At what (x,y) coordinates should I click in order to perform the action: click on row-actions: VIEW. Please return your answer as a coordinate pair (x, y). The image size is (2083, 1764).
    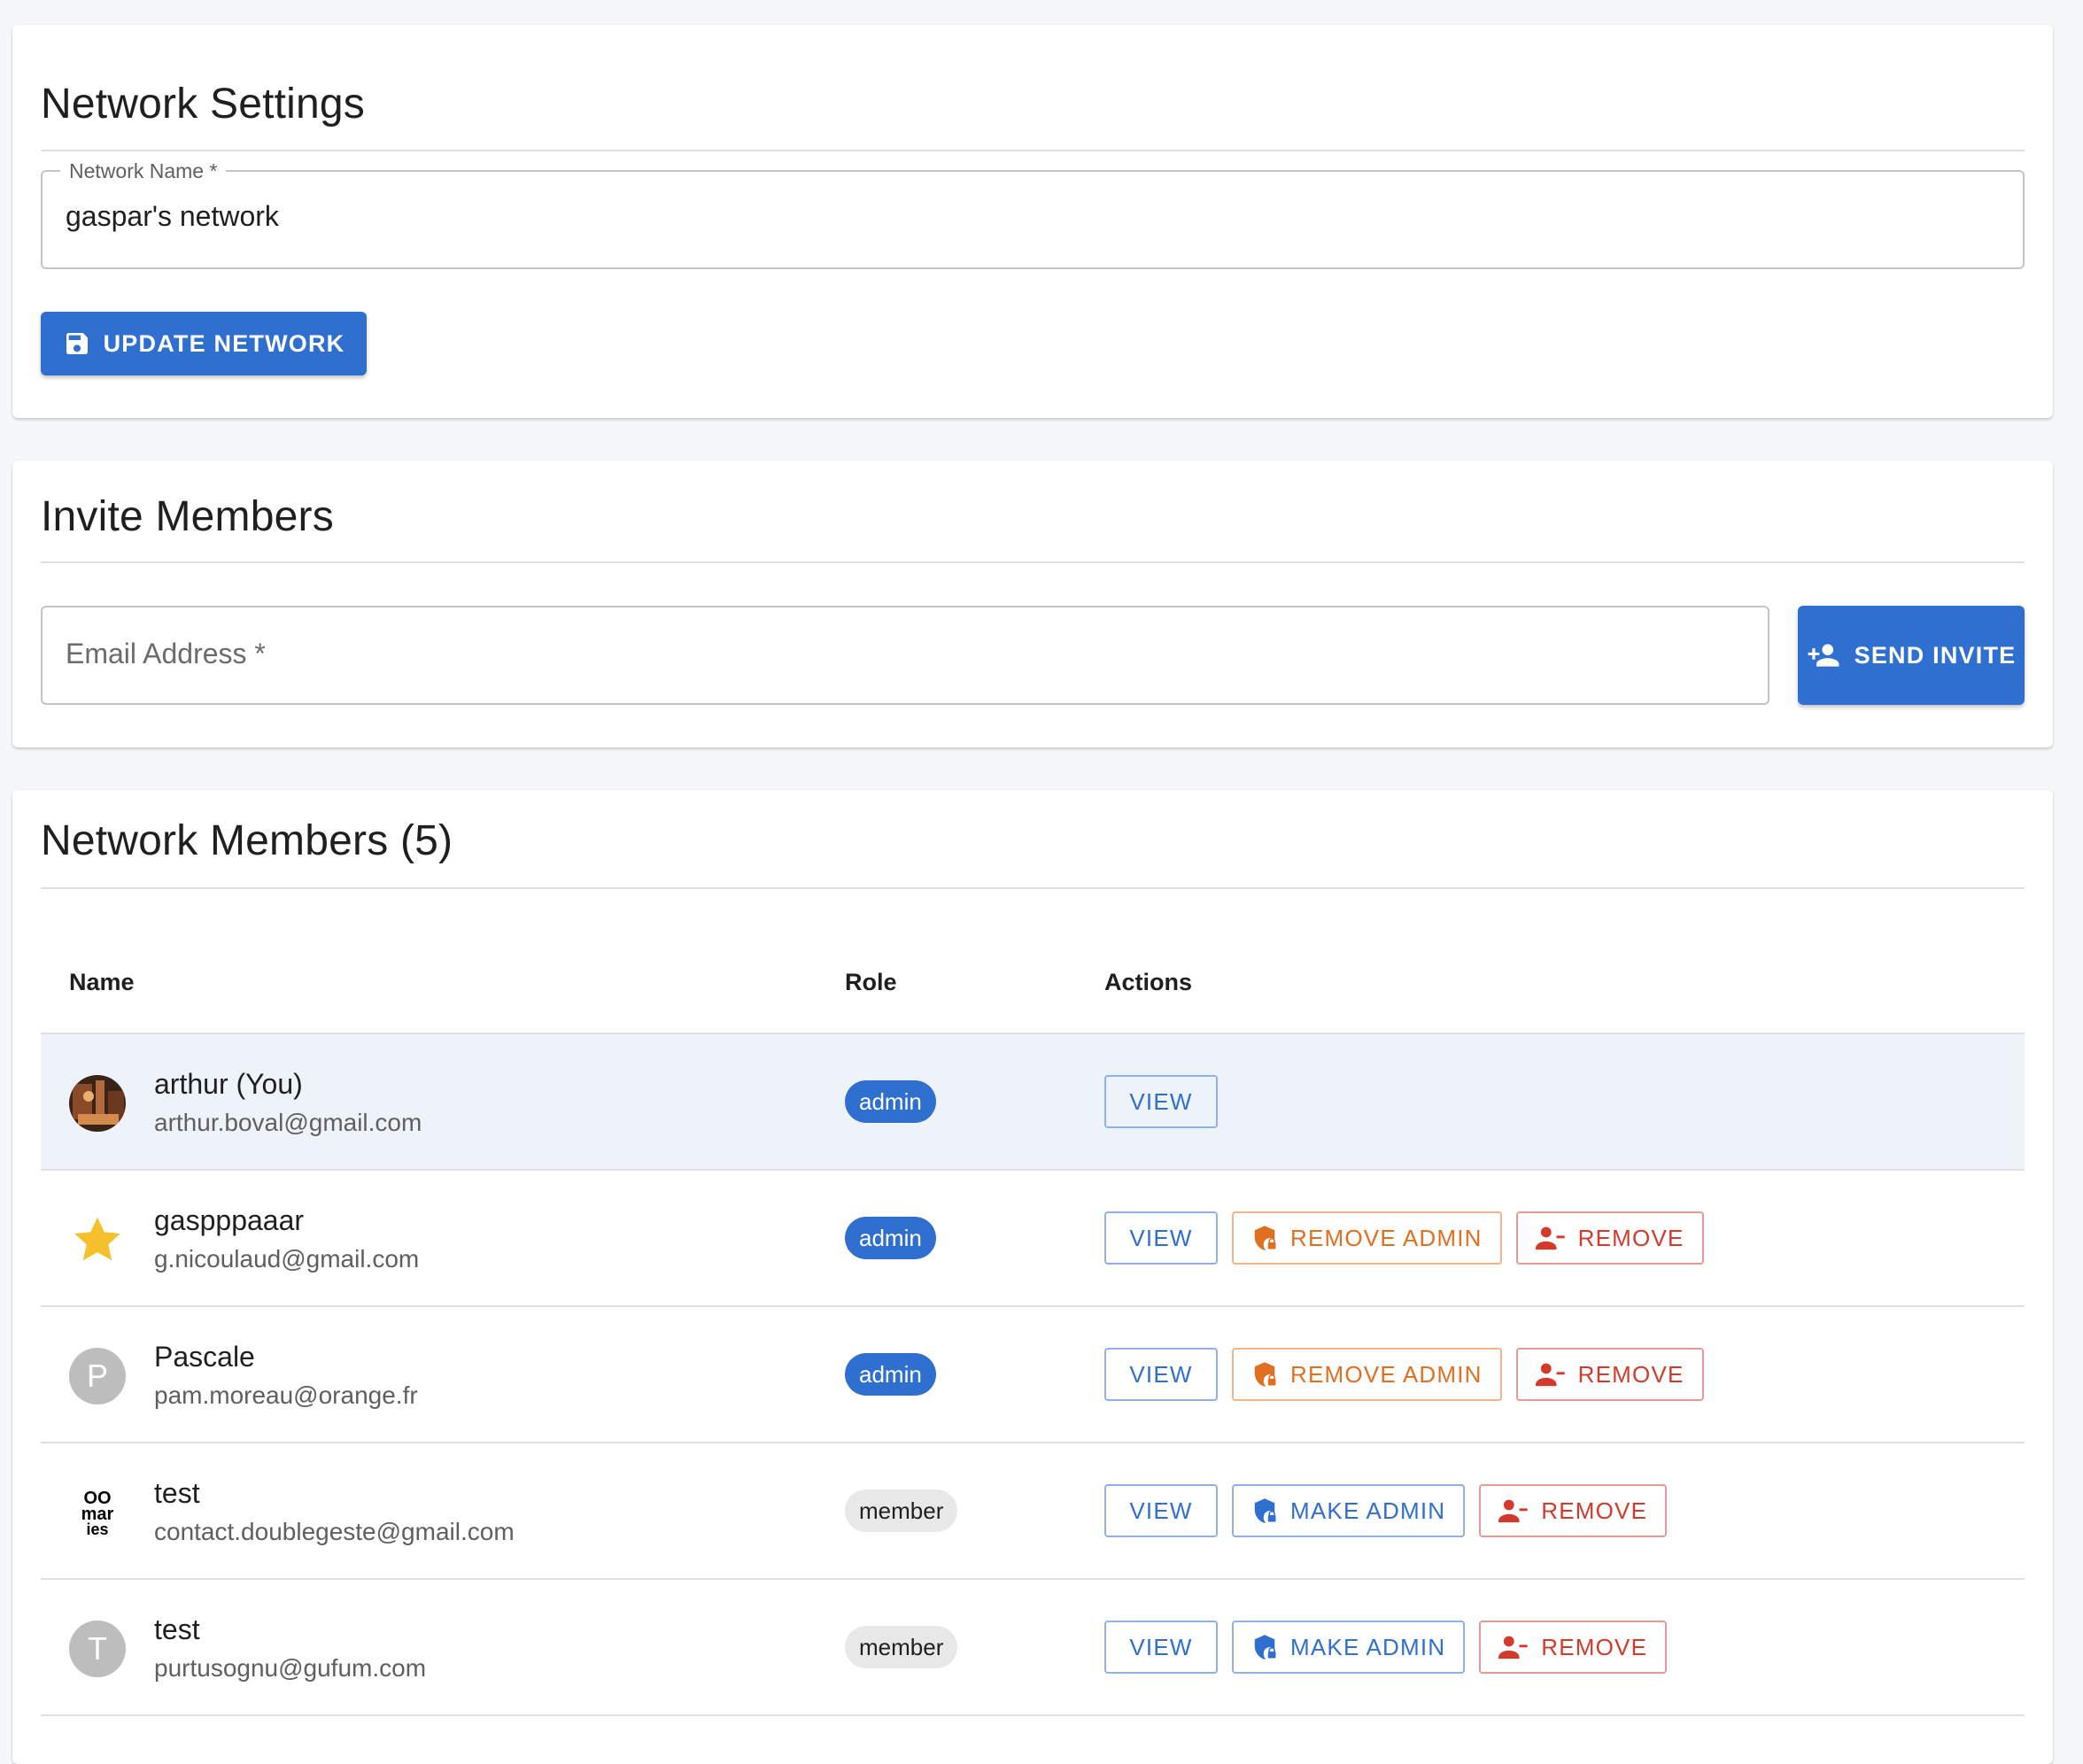
    Looking at the image, I should click on (1161, 1101).